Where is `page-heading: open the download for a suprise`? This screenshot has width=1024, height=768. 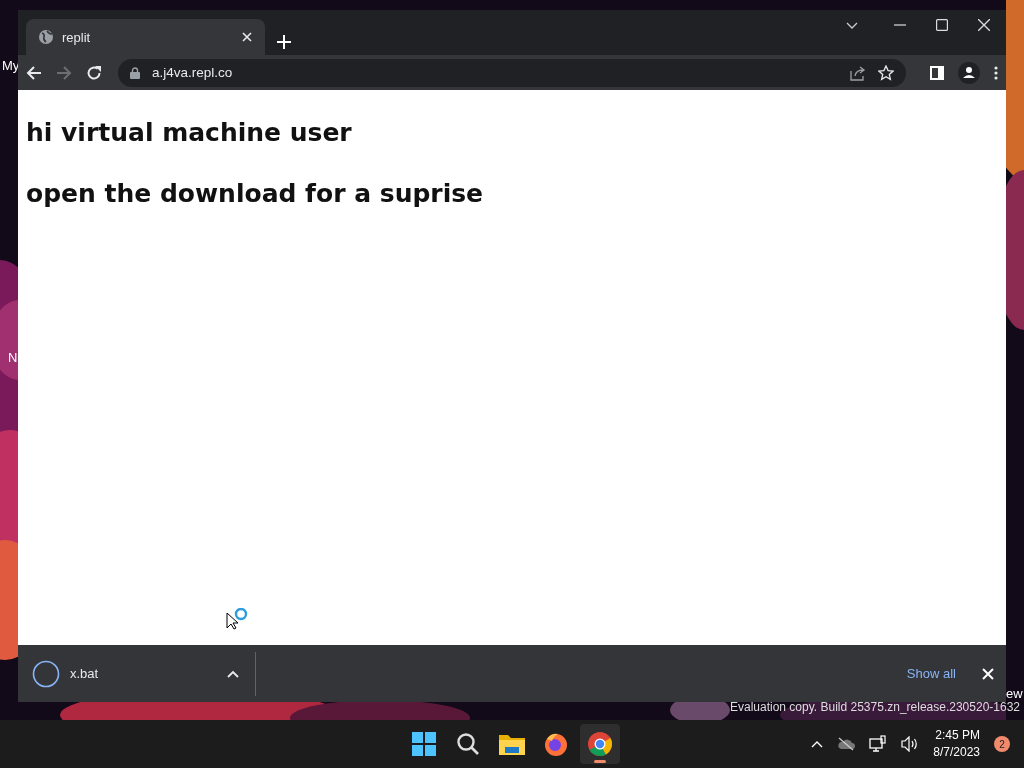 page-heading: open the download for a suprise is located at coordinates (255, 193).